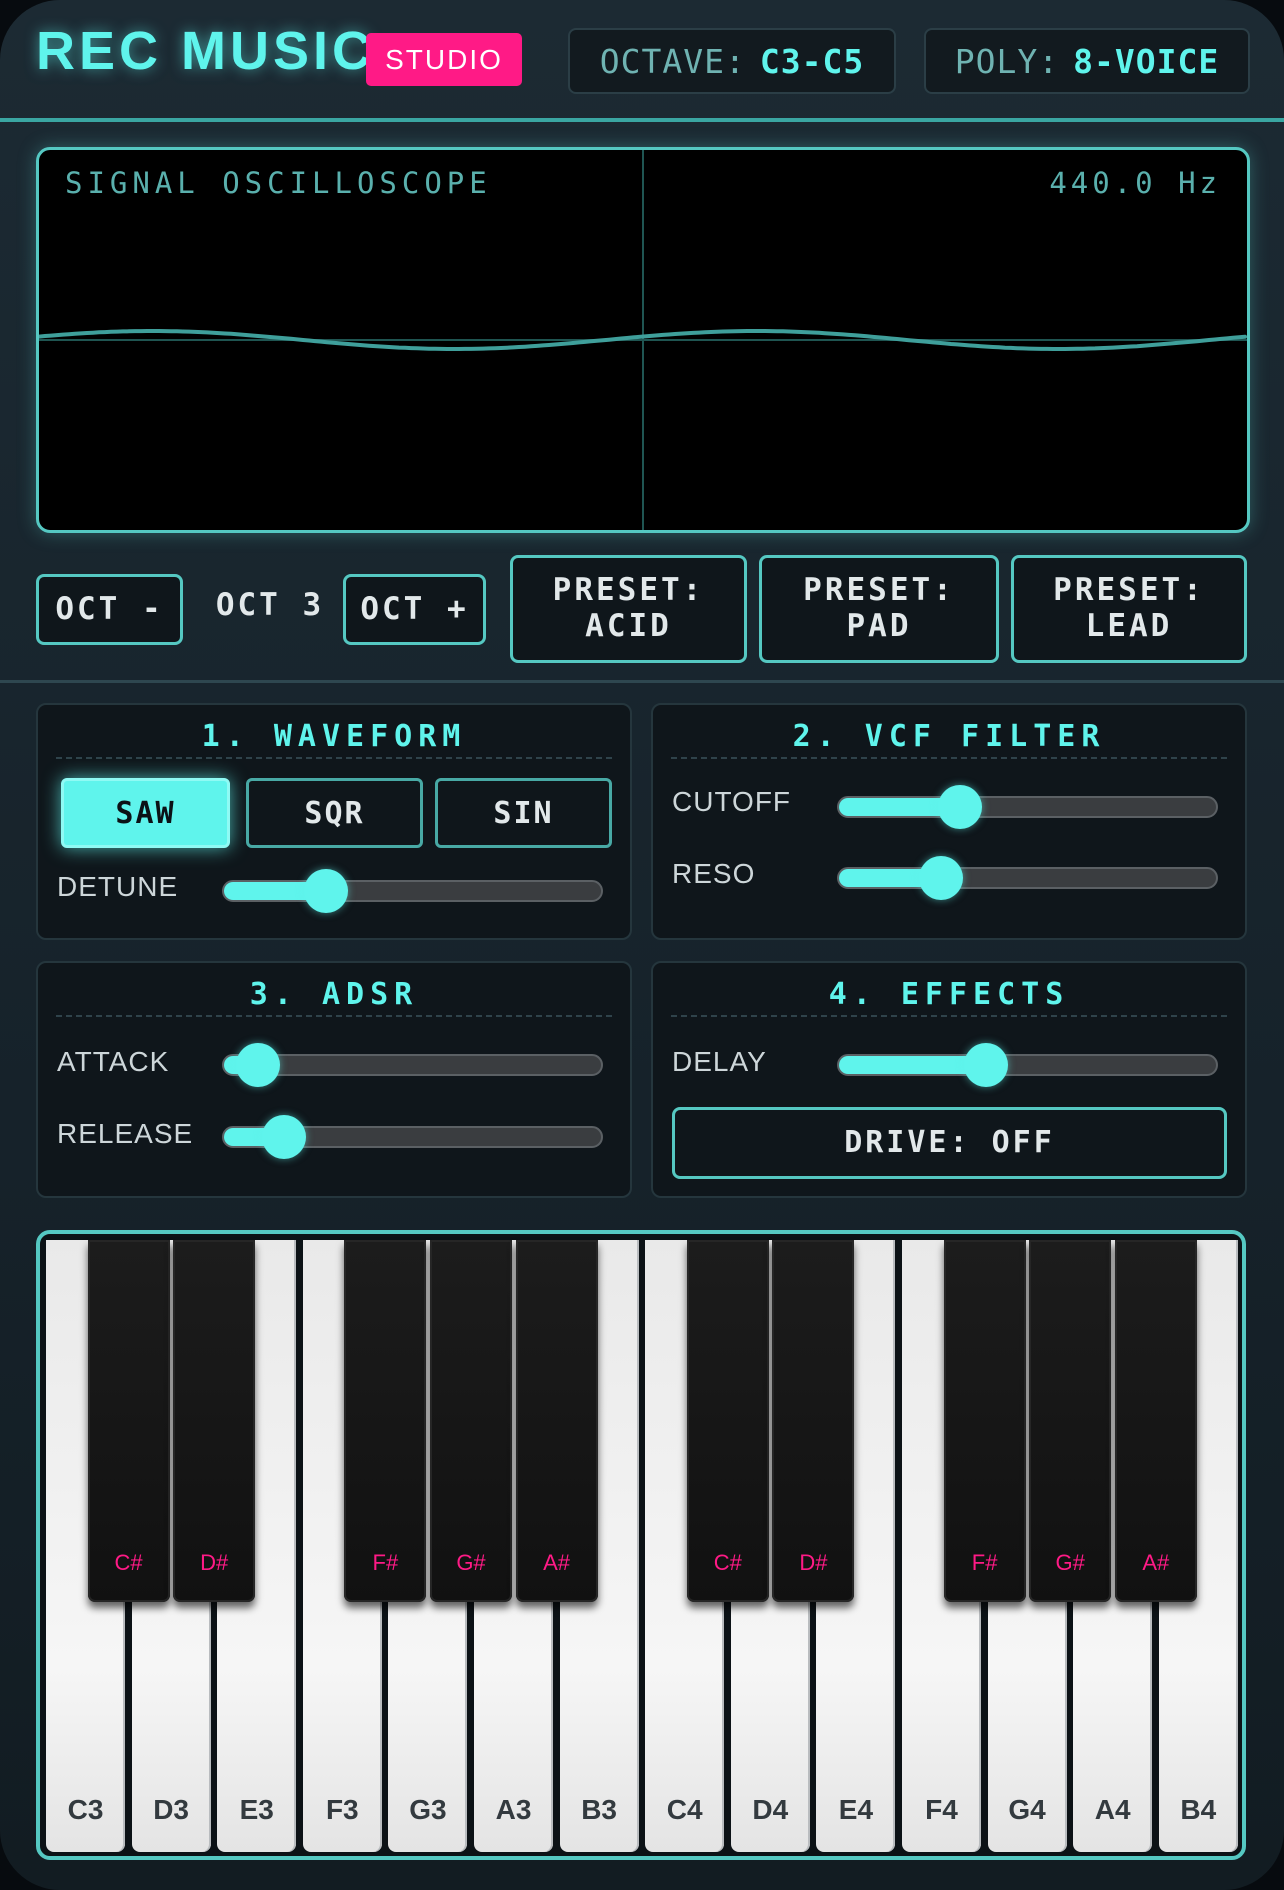 The height and width of the screenshot is (1890, 1284). What do you see at coordinates (628, 609) in the screenshot?
I see `preset-acid-button: PRESET: ACID` at bounding box center [628, 609].